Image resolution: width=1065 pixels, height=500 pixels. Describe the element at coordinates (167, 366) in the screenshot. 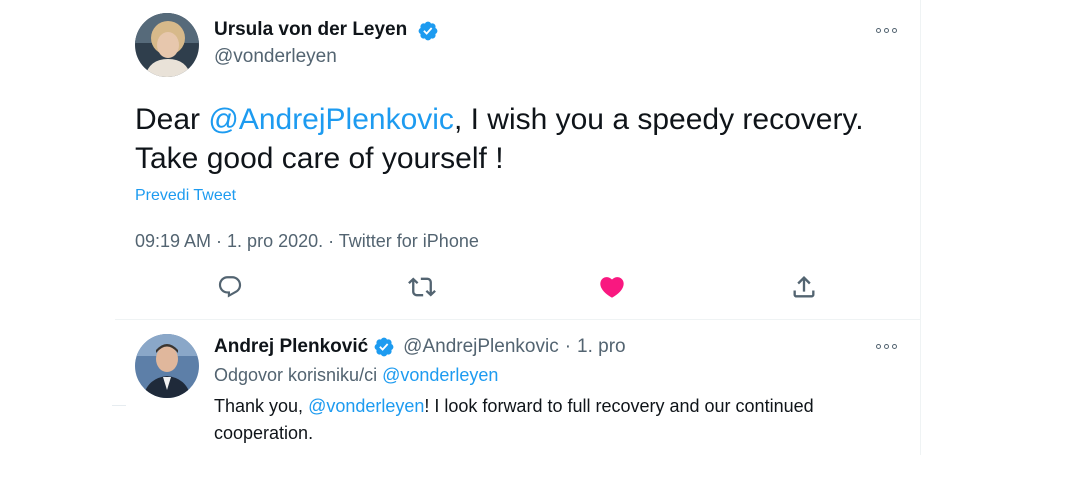

I see `reply-author-avatar` at that location.